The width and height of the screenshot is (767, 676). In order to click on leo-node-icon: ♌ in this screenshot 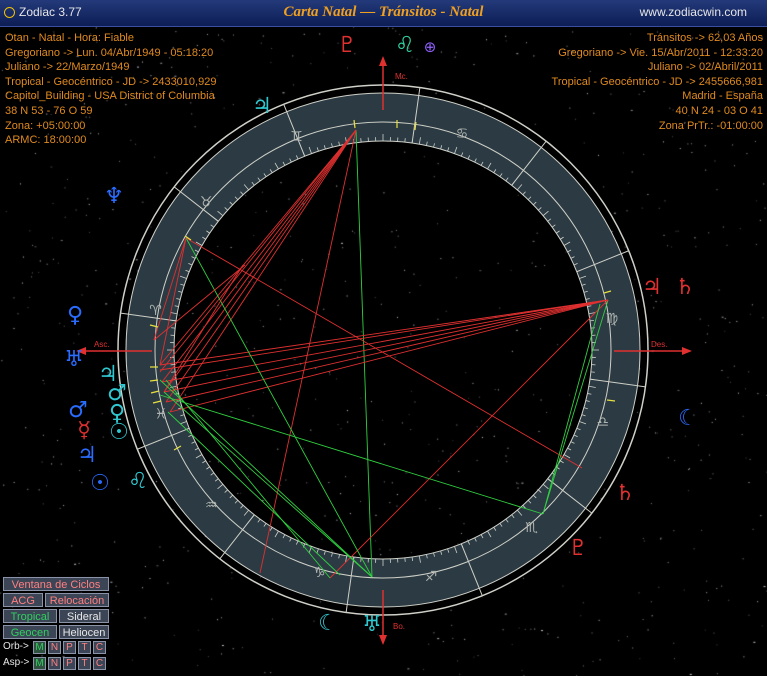, I will do `click(405, 45)`.